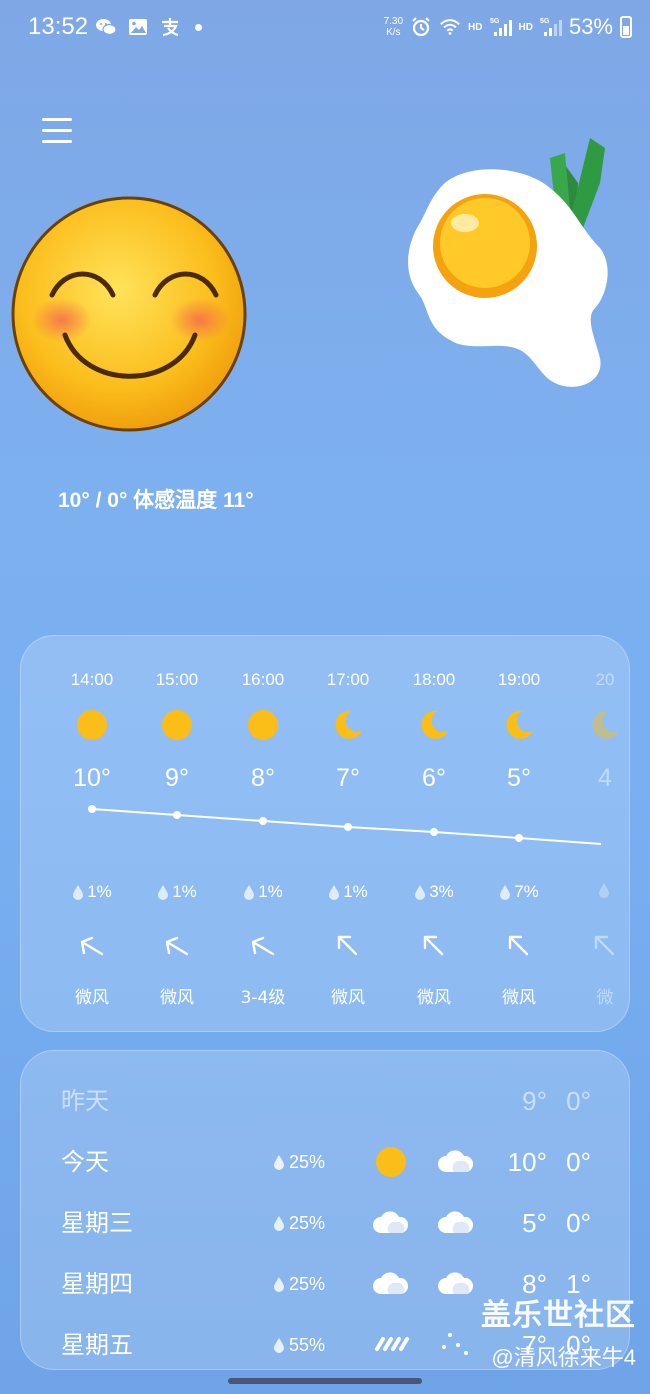  Describe the element at coordinates (393, 27) in the screenshot. I see `network-speed: 7.30 K/s` at that location.